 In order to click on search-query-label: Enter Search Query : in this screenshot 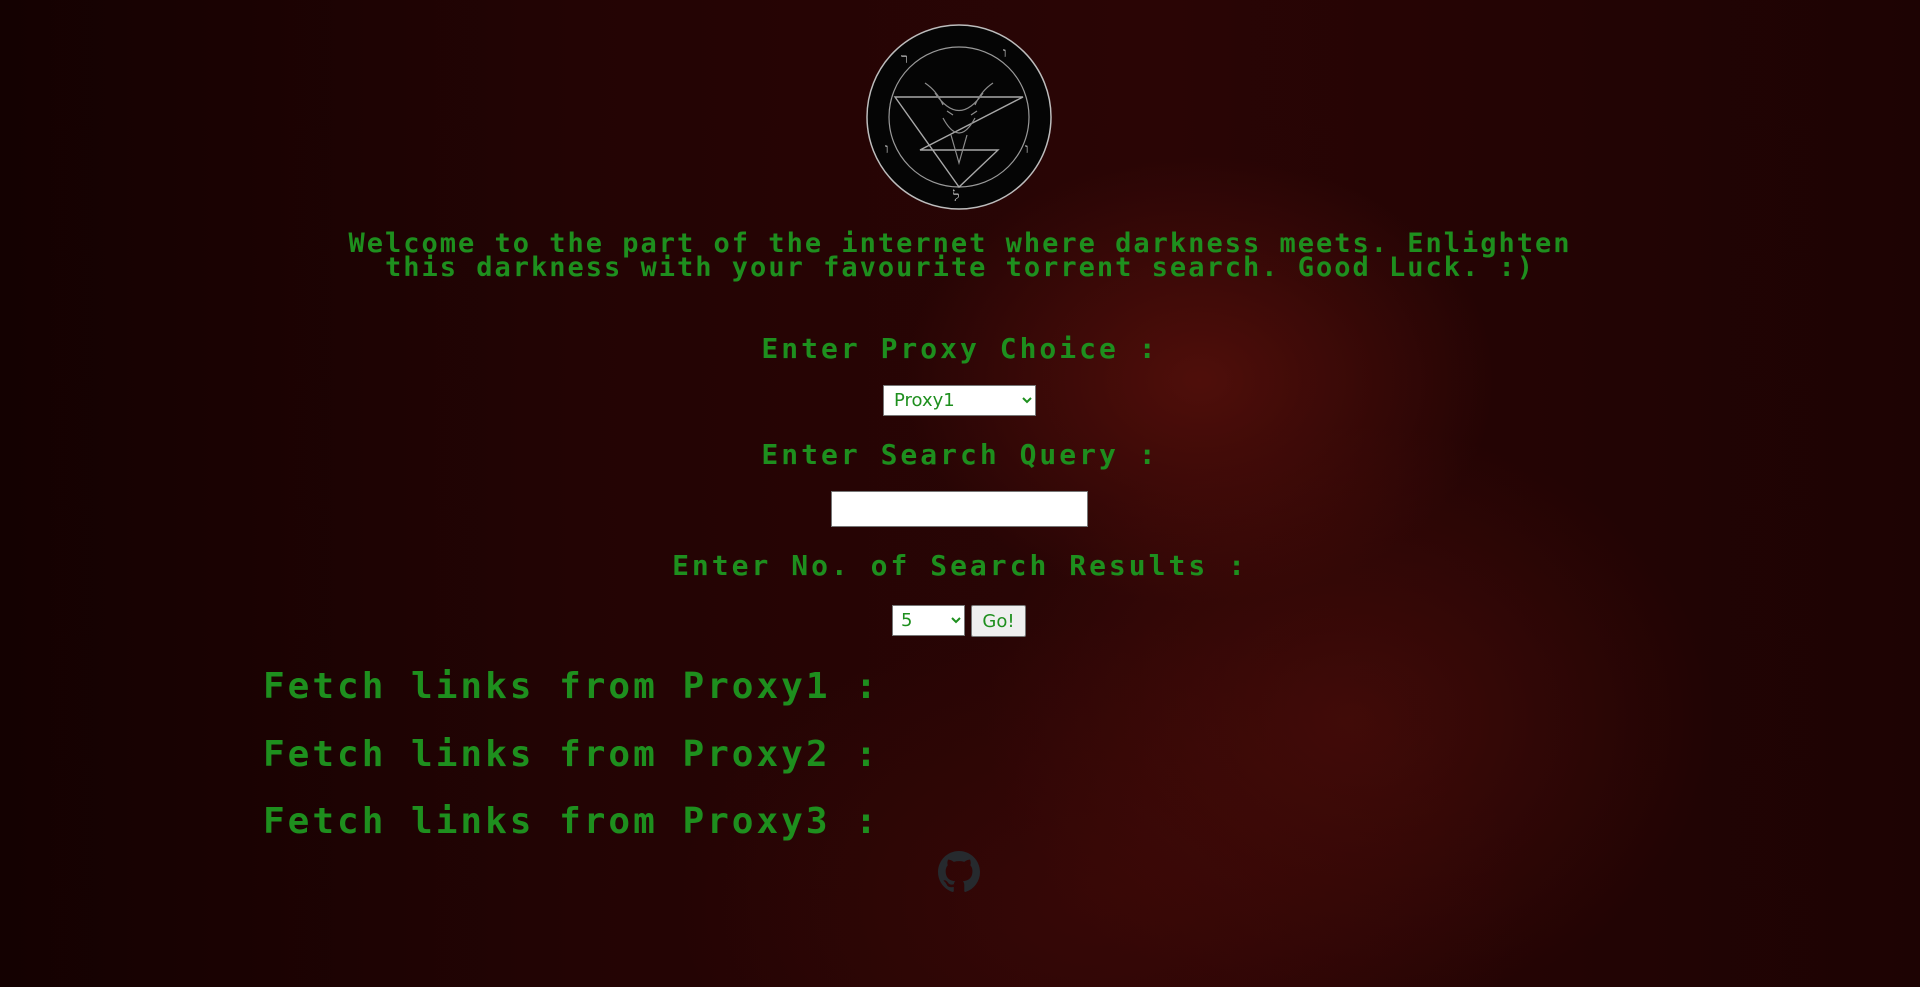, I will do `click(960, 454)`.